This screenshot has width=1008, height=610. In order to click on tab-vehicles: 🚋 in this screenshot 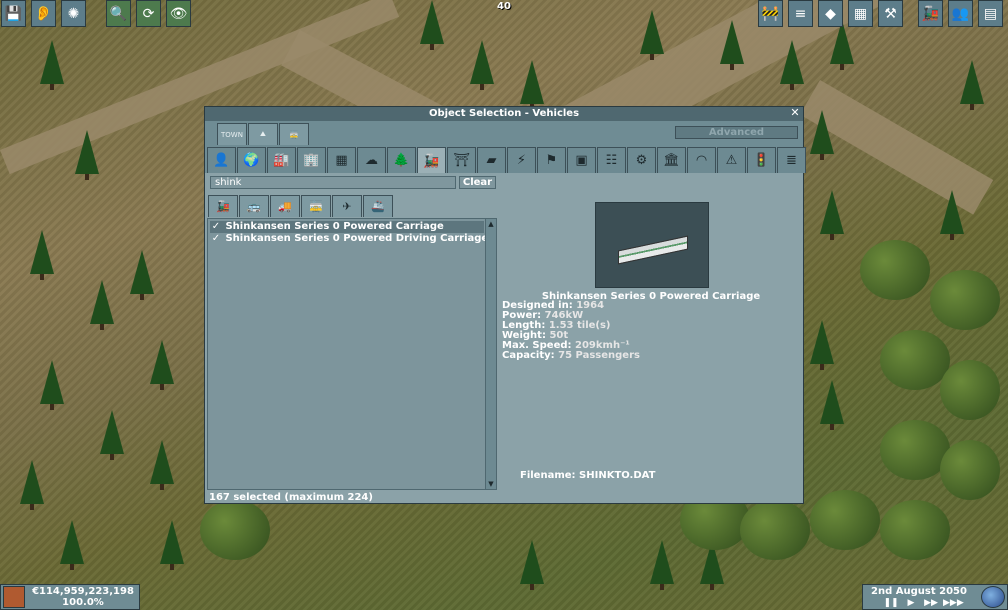, I will do `click(294, 134)`.